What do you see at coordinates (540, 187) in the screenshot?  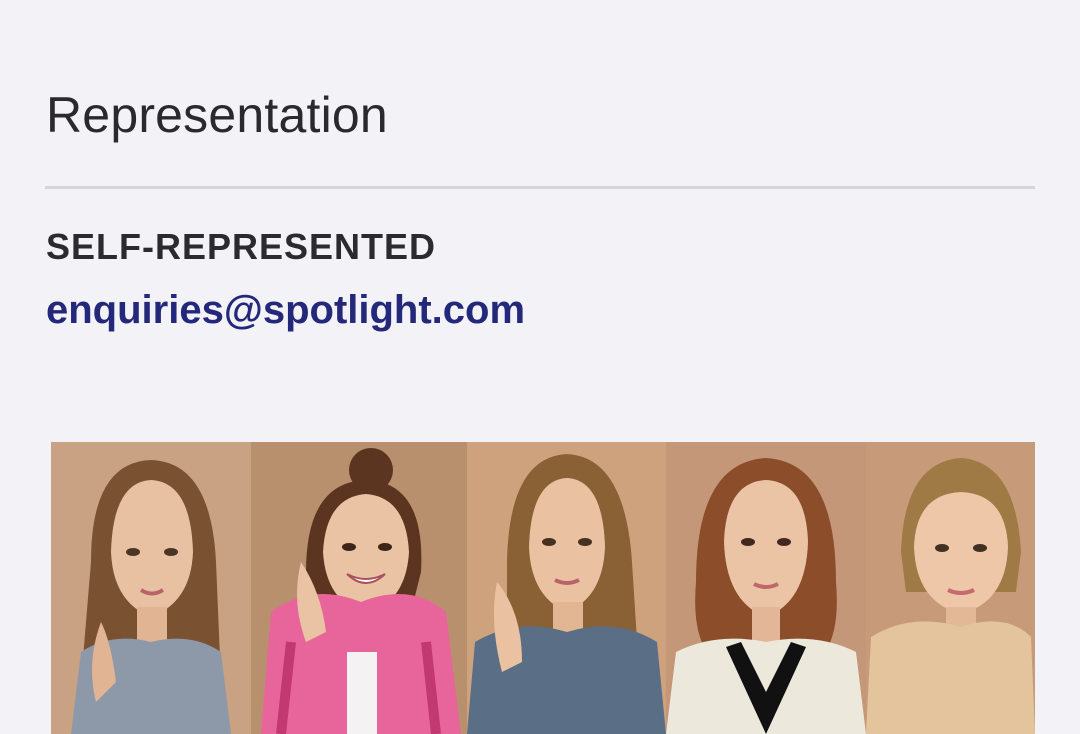 I see `section-divider` at bounding box center [540, 187].